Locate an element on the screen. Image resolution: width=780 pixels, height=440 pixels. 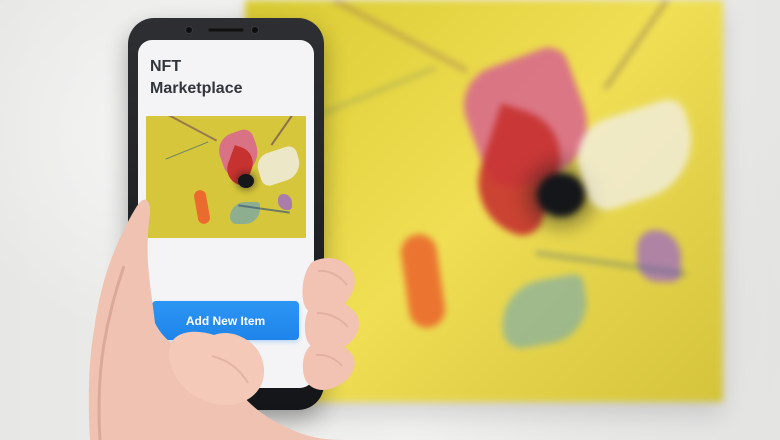
artwork-black-spot is located at coordinates (246, 181).